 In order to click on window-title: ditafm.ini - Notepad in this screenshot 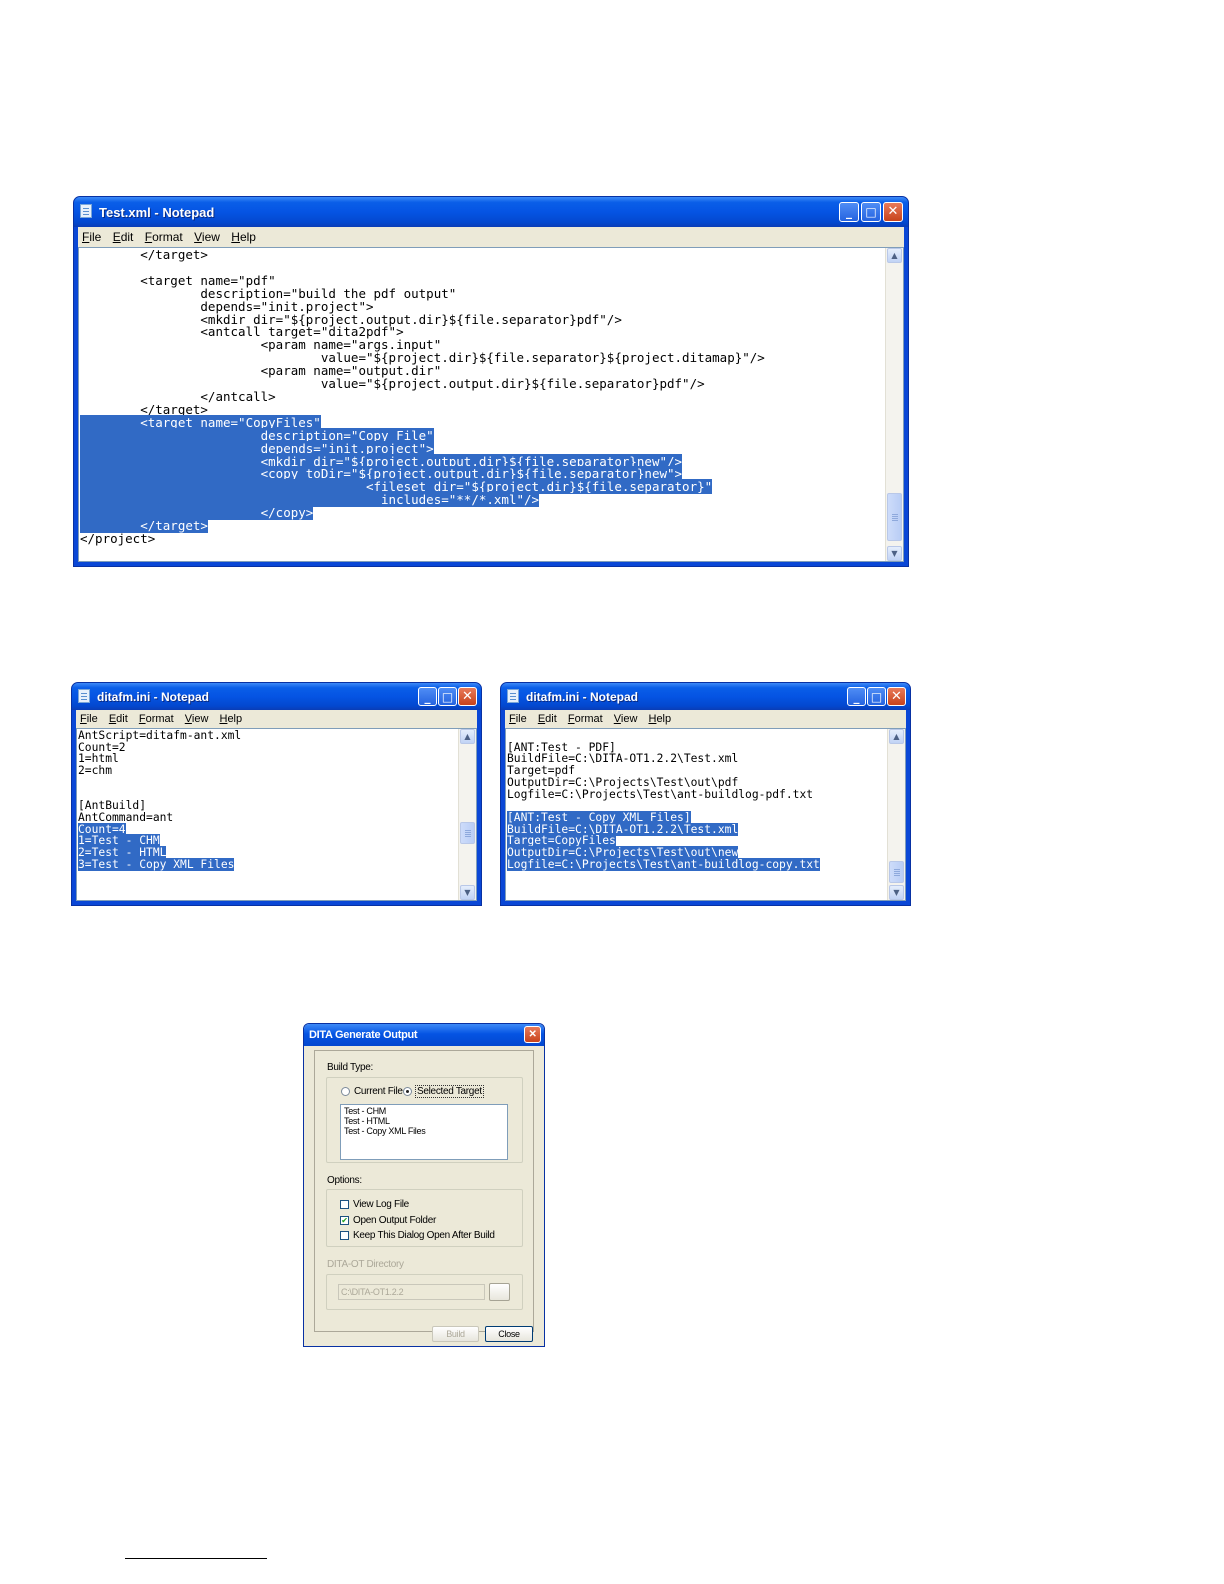, I will do `click(582, 697)`.